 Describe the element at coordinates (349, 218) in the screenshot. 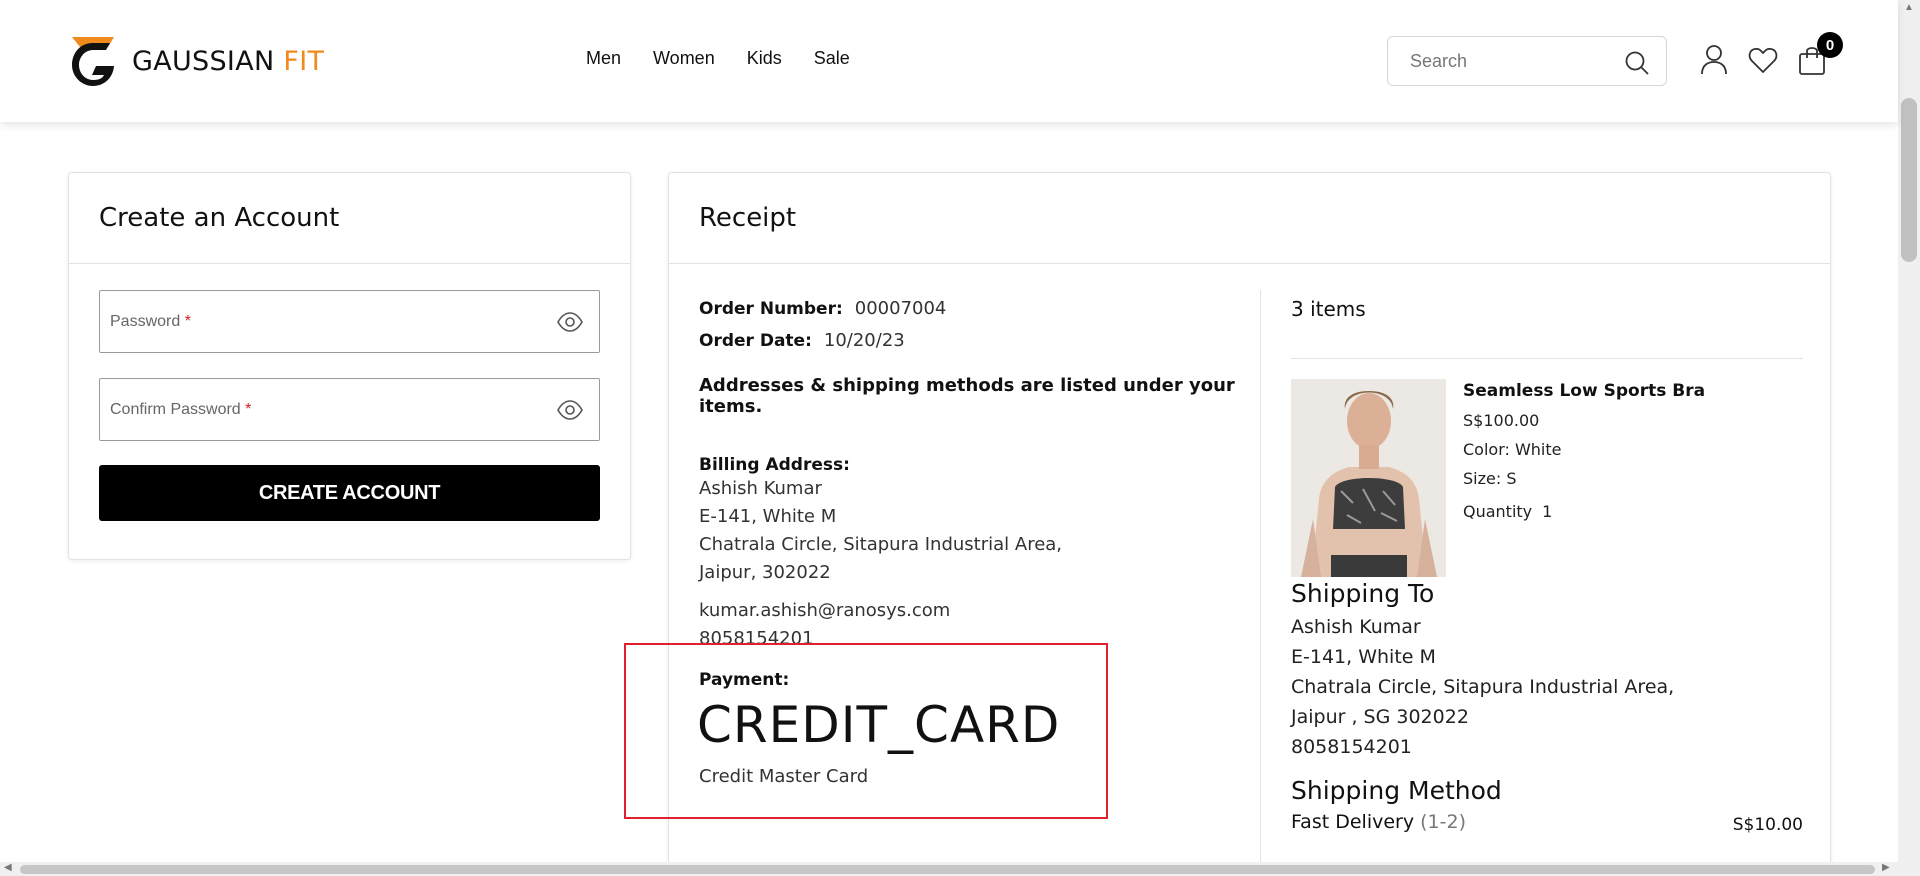

I see `create-account-title: Create an Account` at that location.